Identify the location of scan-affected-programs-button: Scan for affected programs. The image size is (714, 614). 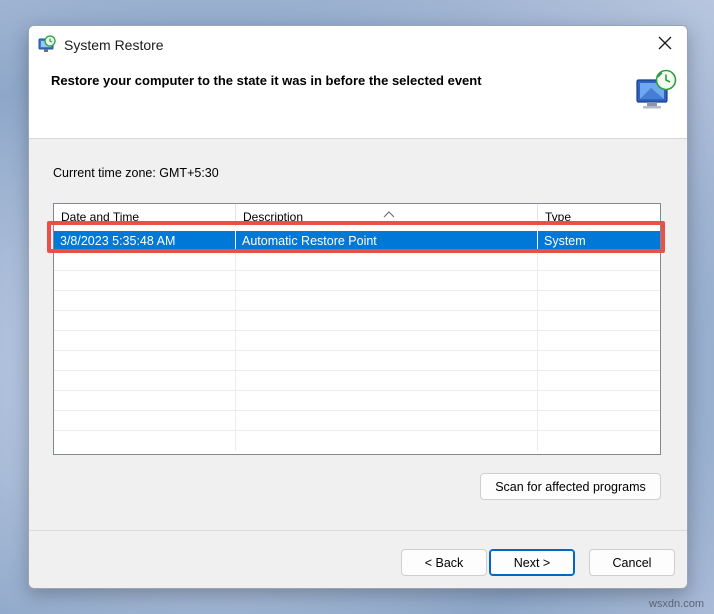
(570, 486).